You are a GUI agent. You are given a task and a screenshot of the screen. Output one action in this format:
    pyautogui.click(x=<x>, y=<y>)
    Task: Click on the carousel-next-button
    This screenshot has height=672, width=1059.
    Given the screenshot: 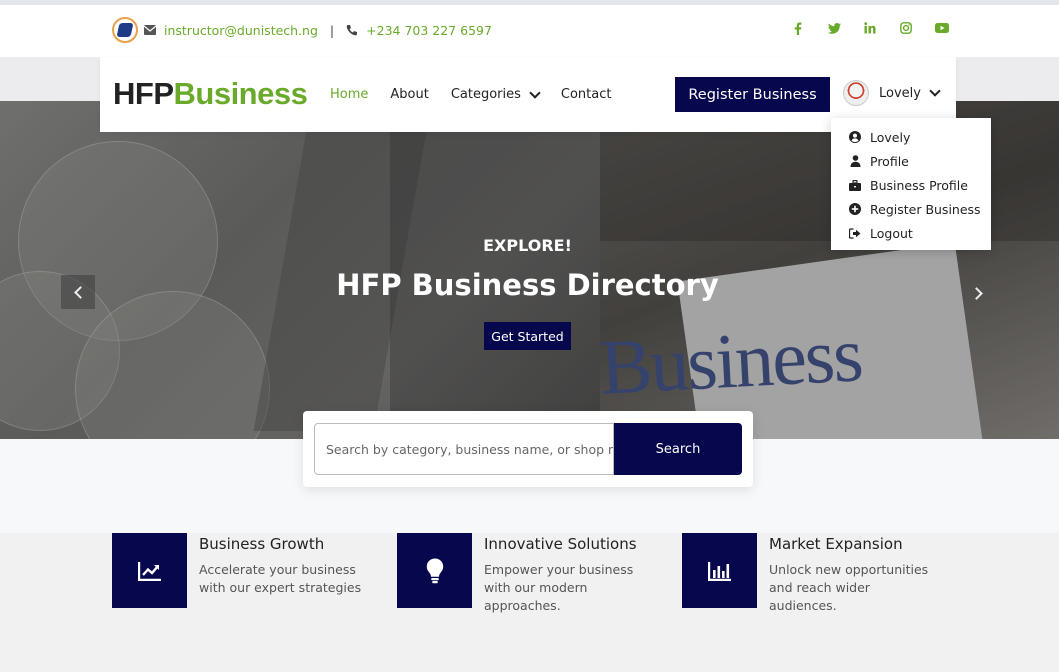 What is the action you would take?
    pyautogui.click(x=978, y=293)
    